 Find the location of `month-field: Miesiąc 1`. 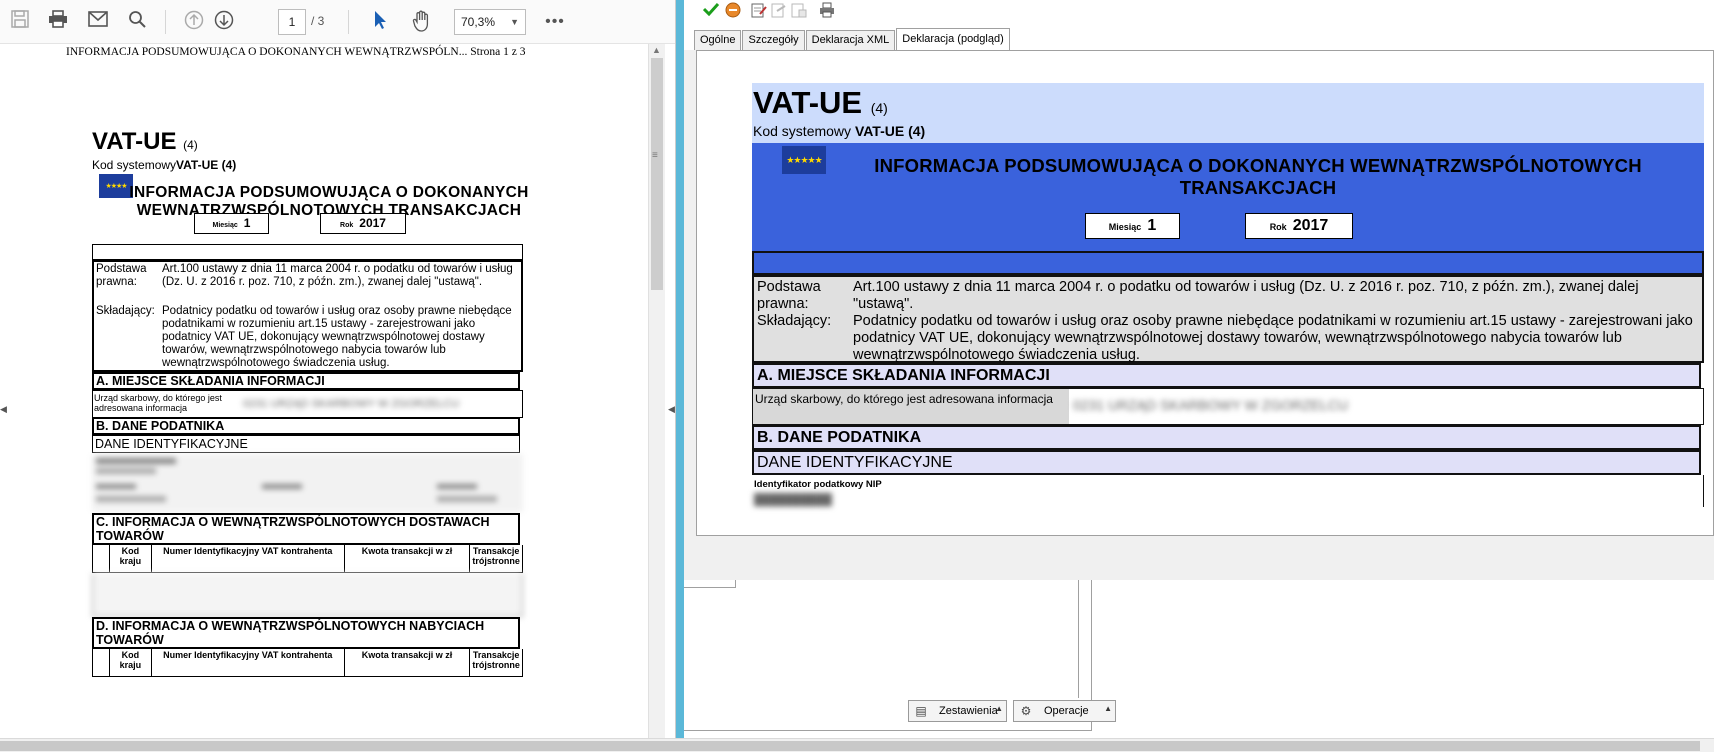

month-field: Miesiąc 1 is located at coordinates (1132, 226).